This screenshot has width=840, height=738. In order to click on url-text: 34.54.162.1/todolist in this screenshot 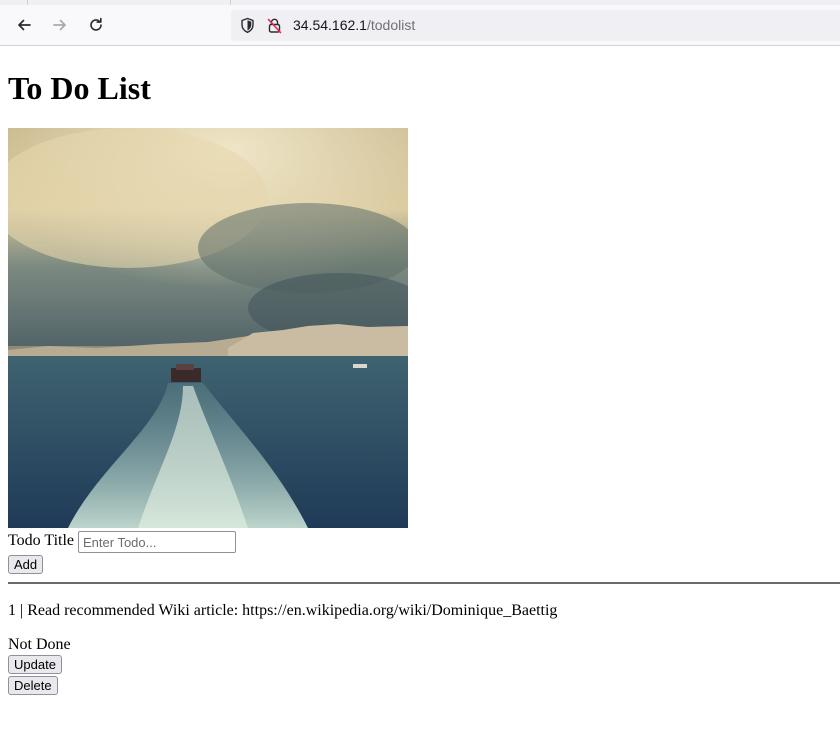, I will do `click(354, 25)`.